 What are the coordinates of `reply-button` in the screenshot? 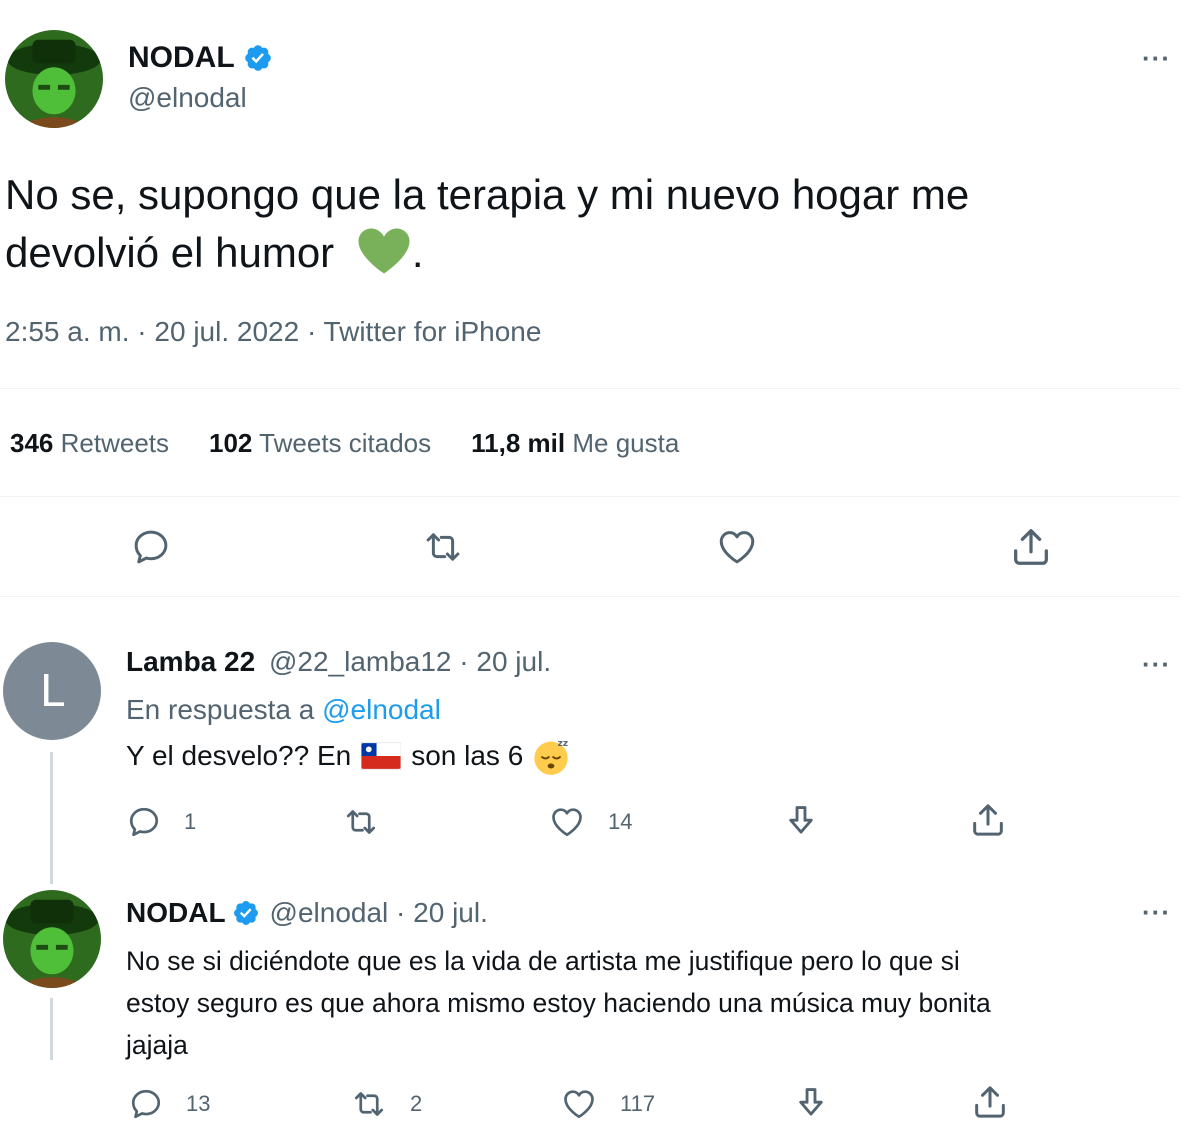 It's located at (151, 547).